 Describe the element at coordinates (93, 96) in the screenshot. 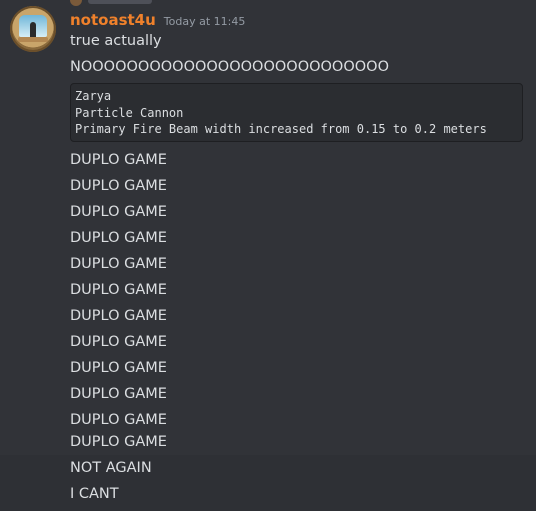

I see `code-line: Zarya` at that location.